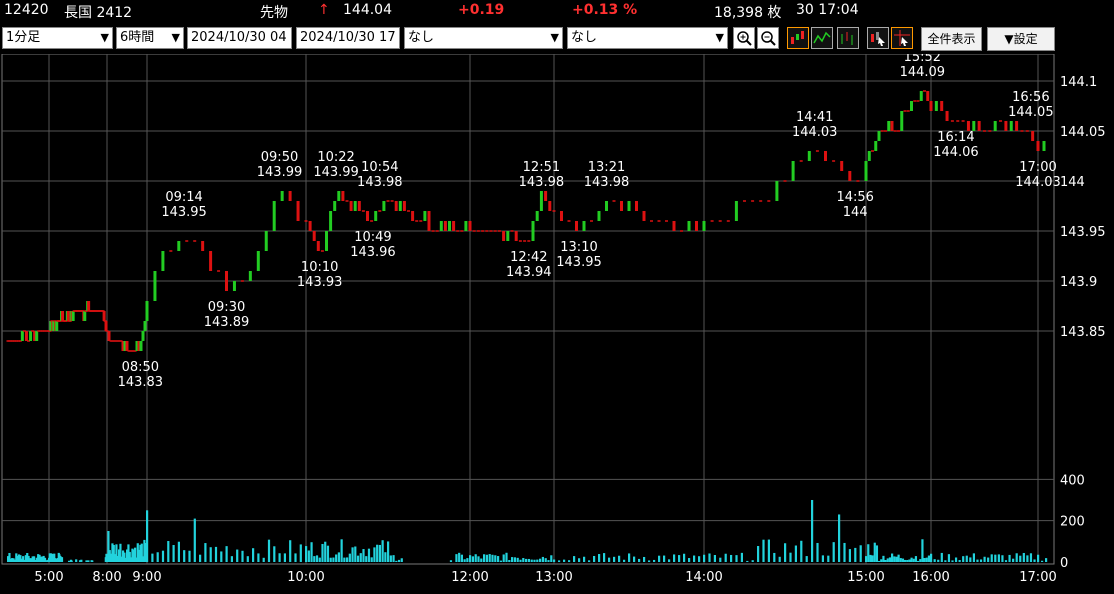 The height and width of the screenshot is (594, 1114). I want to click on annotation-time: 16:56, so click(1030, 97).